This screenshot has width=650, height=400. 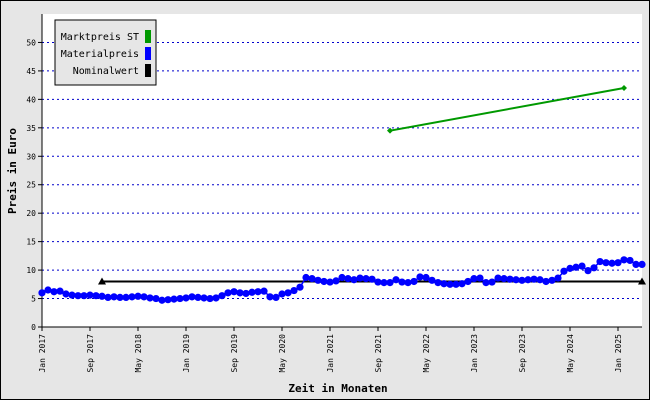 What do you see at coordinates (337, 388) in the screenshot?
I see `x-axis-title: Zeit in Monaten` at bounding box center [337, 388].